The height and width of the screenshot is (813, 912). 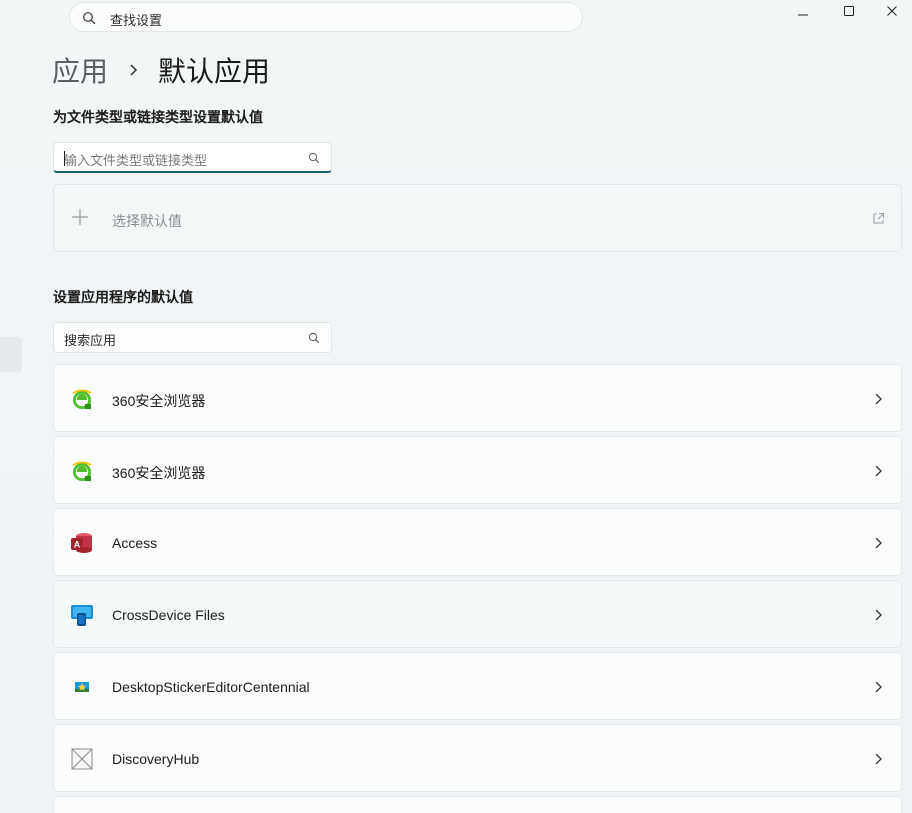 What do you see at coordinates (168, 615) in the screenshot?
I see `app-name: CrossDevice Files` at bounding box center [168, 615].